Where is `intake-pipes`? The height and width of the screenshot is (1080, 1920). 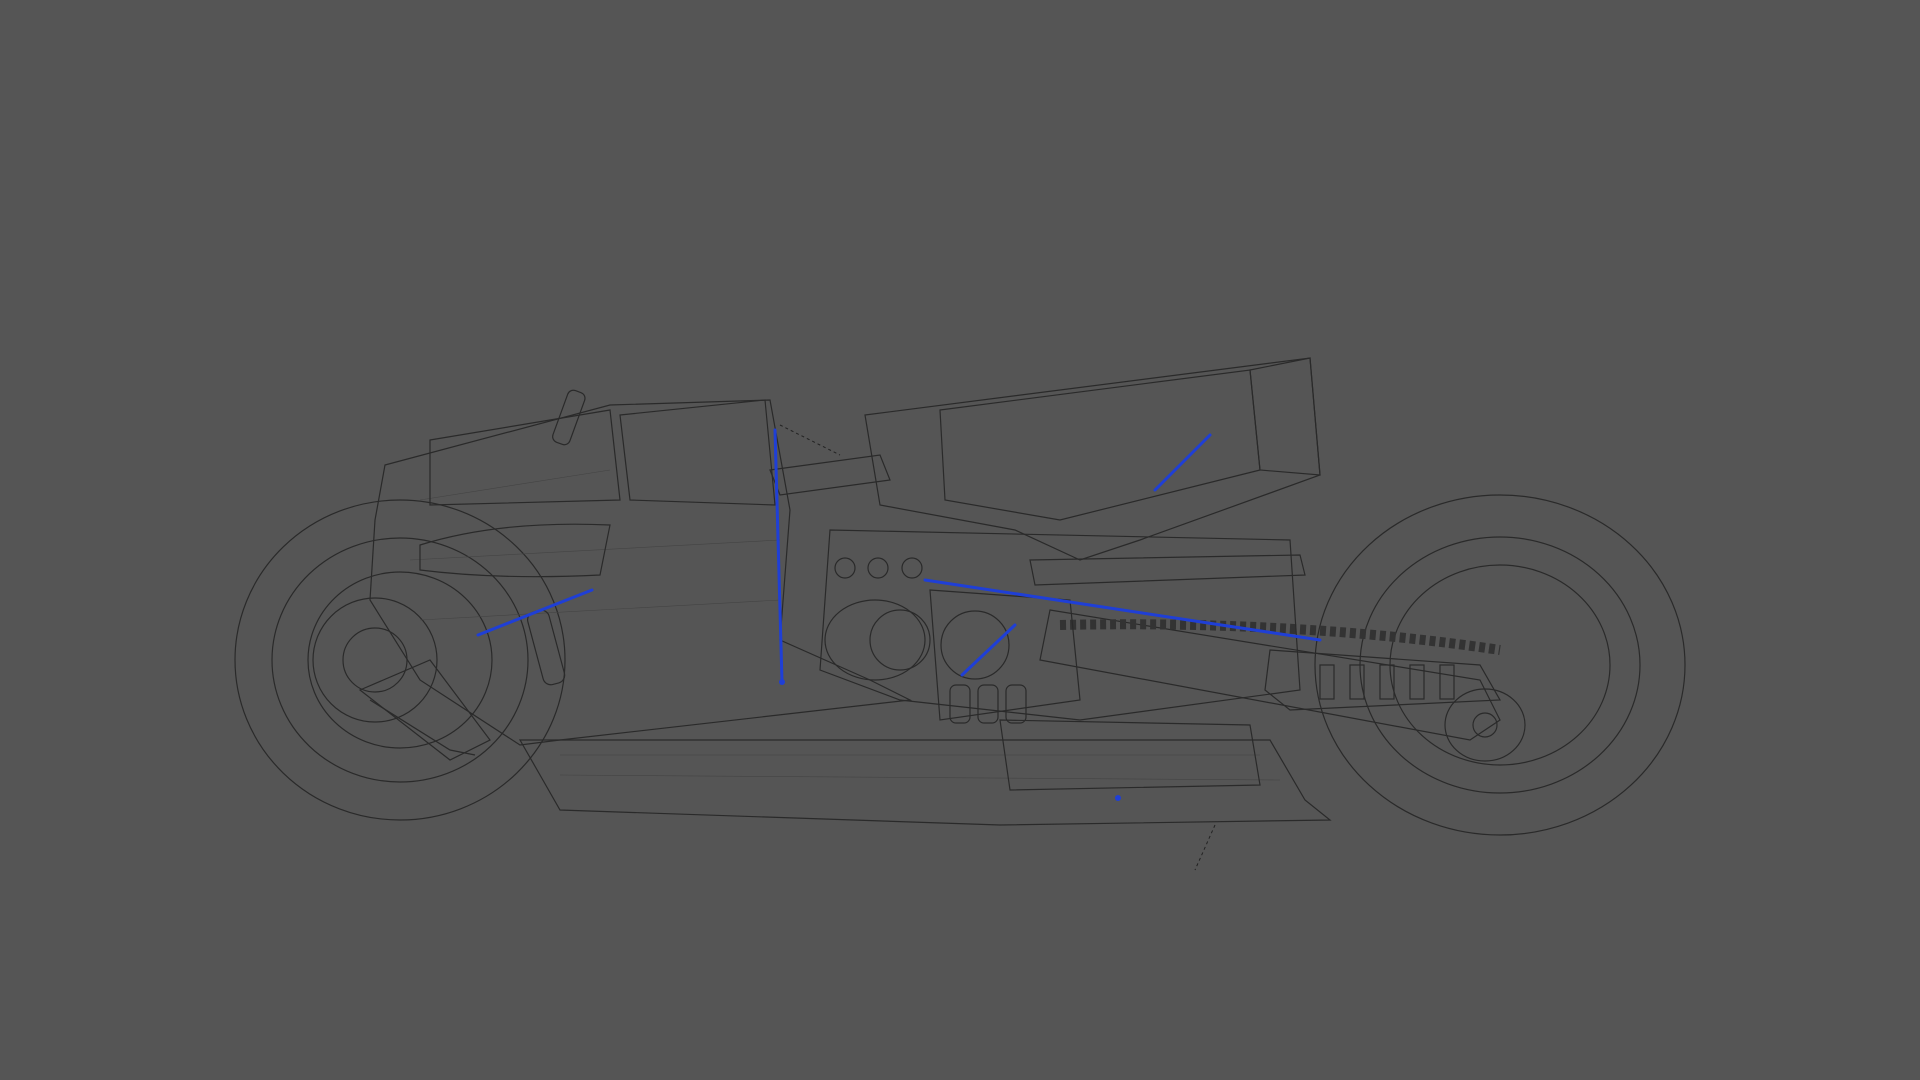 intake-pipes is located at coordinates (877, 640).